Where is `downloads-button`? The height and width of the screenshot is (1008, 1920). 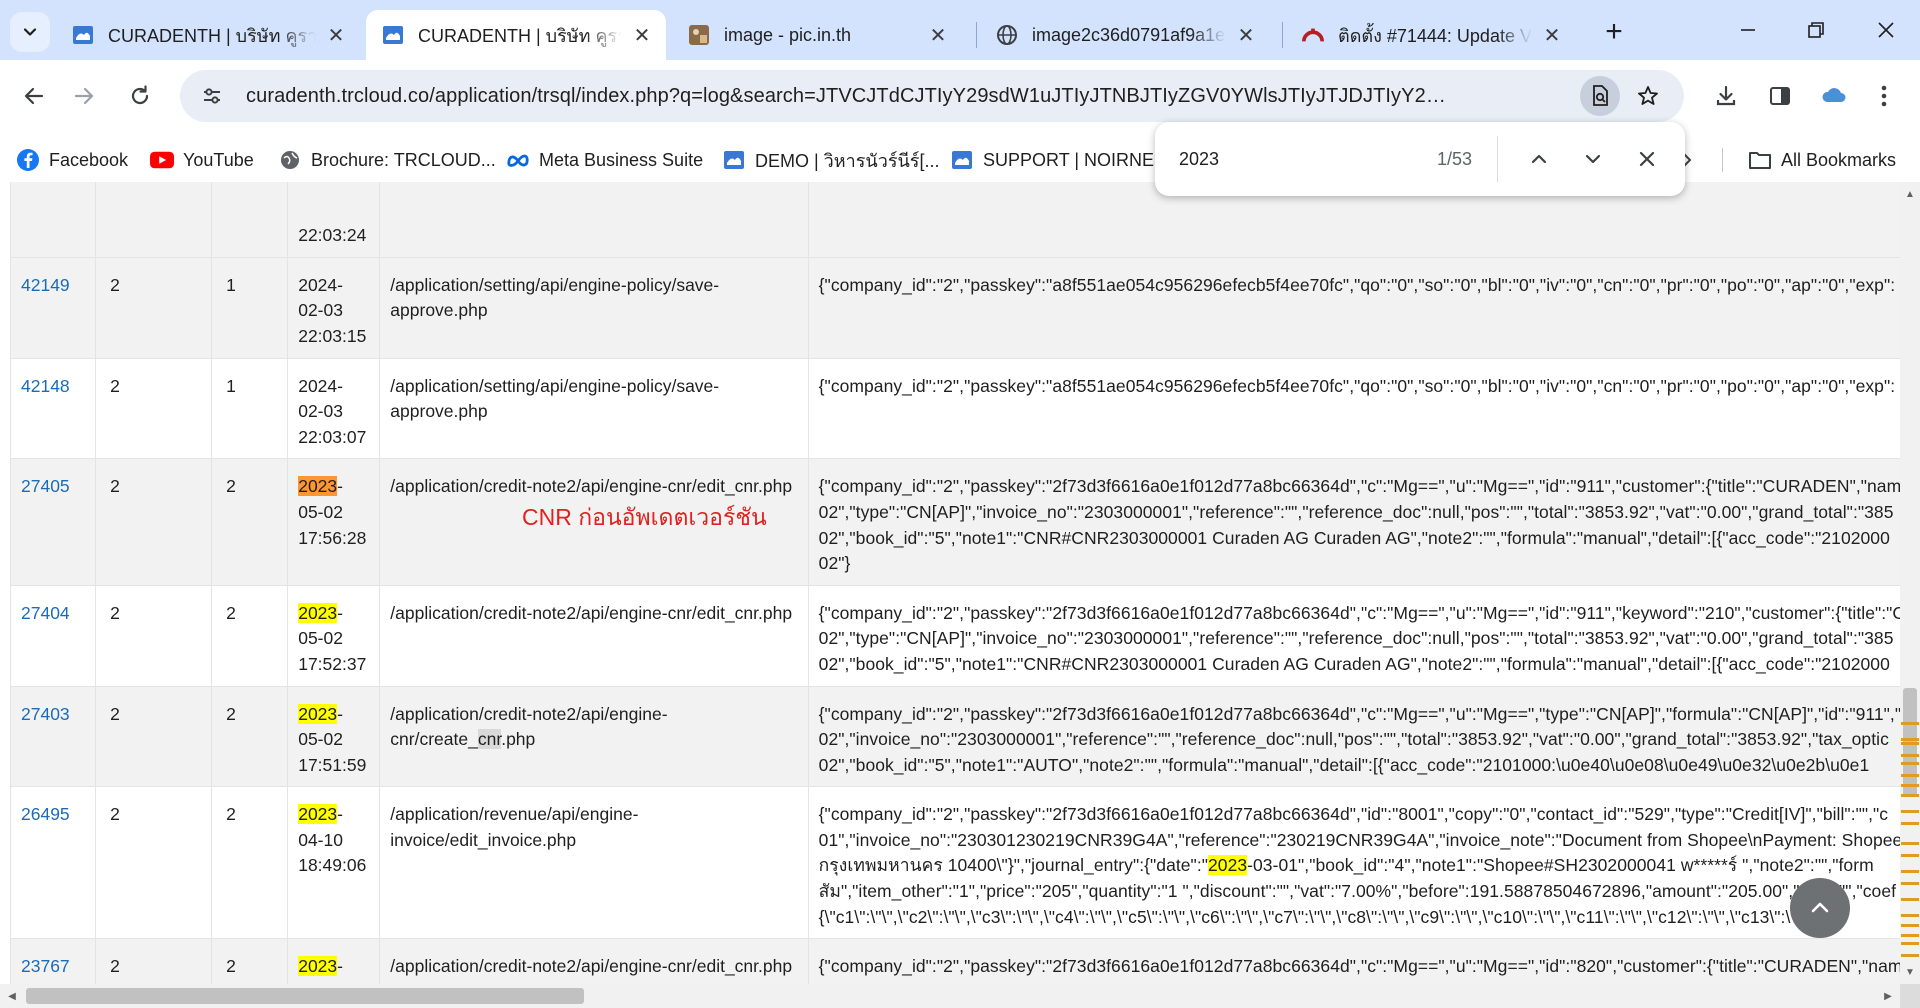
downloads-button is located at coordinates (1726, 96).